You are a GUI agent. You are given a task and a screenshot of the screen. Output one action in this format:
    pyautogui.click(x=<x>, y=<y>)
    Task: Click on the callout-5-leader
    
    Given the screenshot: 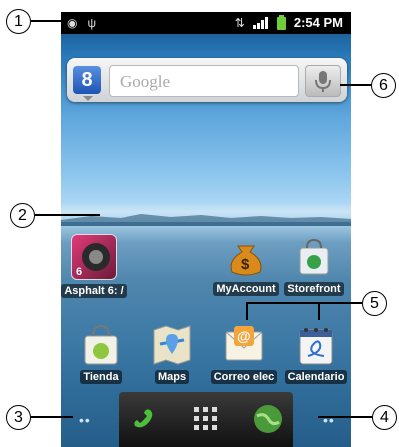 What is the action you would take?
    pyautogui.click(x=304, y=303)
    